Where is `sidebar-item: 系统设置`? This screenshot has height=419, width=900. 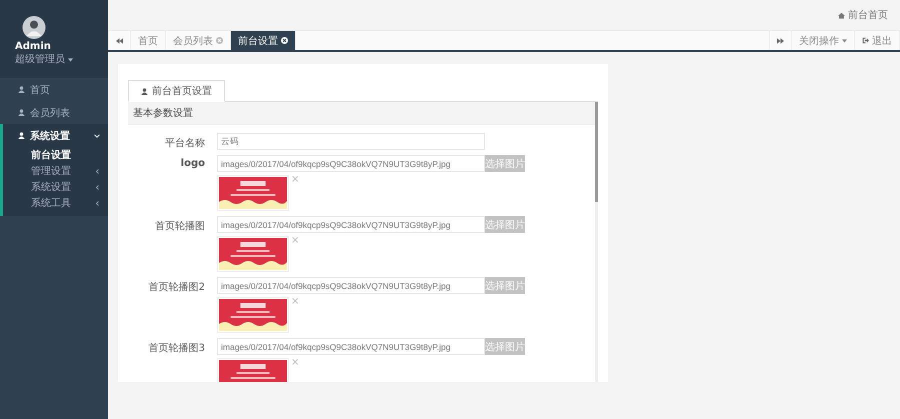
sidebar-item: 系统设置 is located at coordinates (54, 135).